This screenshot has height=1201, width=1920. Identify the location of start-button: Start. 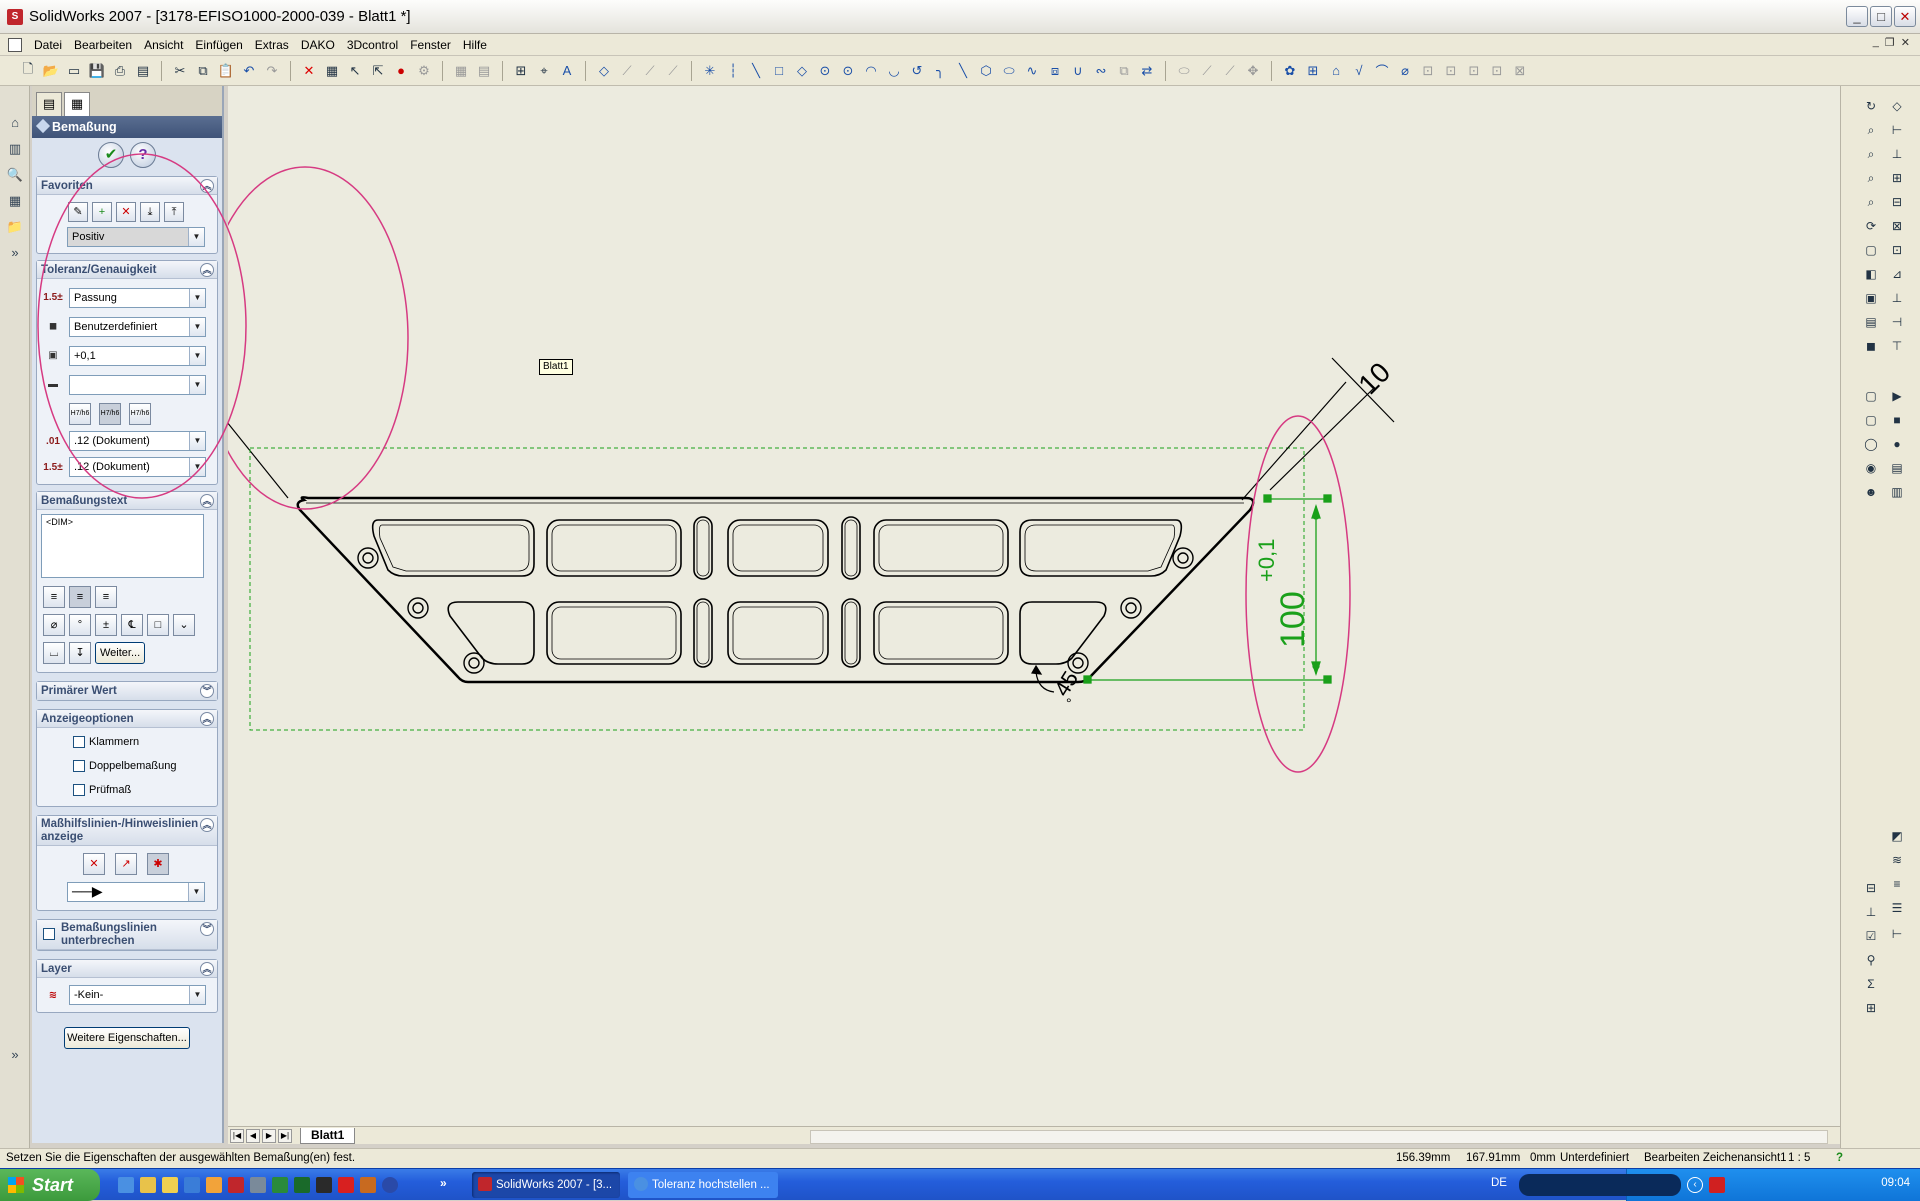
(50, 1185).